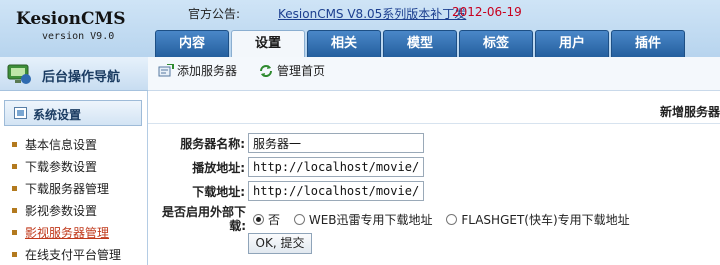 This screenshot has width=720, height=265. What do you see at coordinates (212, 144) in the screenshot?
I see `server-name-label: 服务器名称:` at bounding box center [212, 144].